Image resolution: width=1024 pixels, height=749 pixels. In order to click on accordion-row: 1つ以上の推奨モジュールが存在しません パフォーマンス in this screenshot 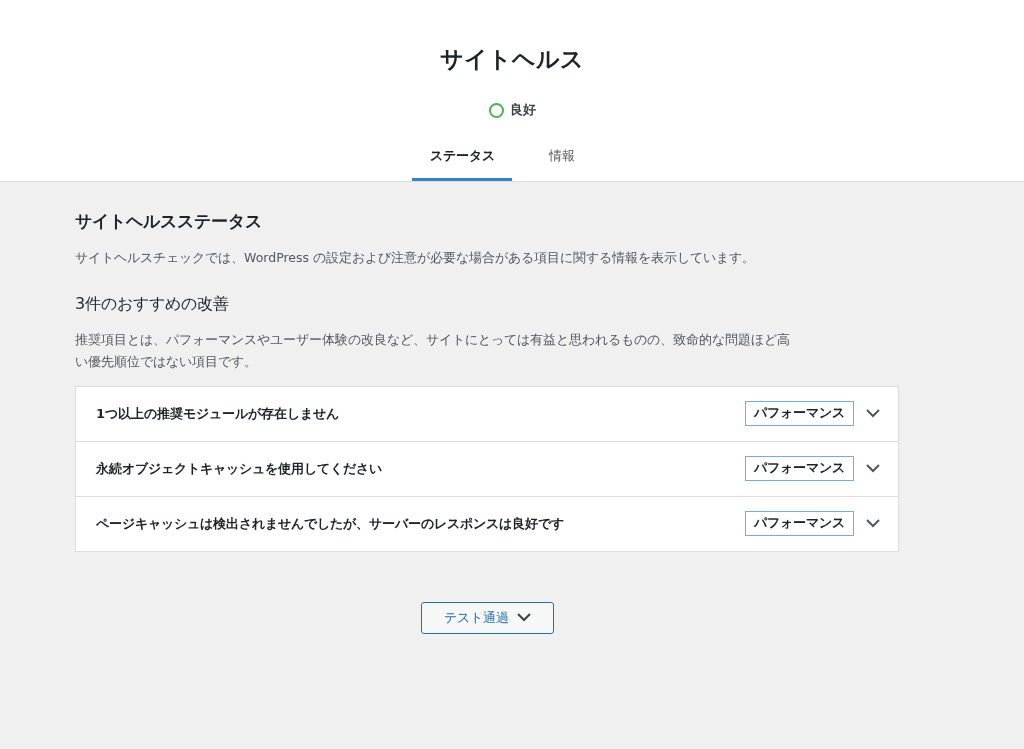, I will do `click(487, 413)`.